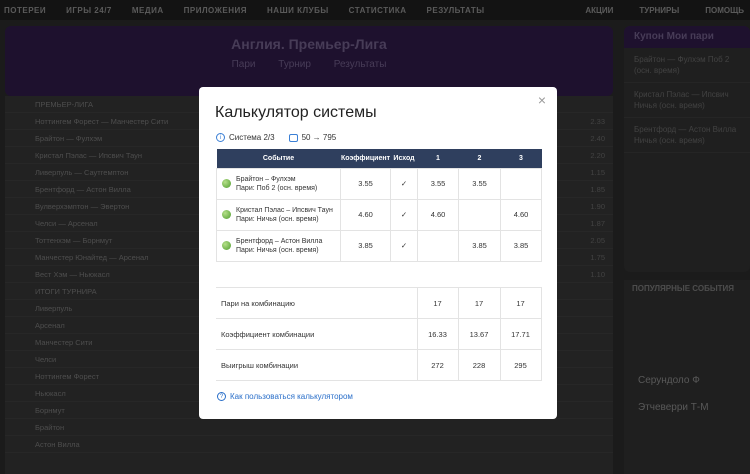 Image resolution: width=750 pixels, height=474 pixels. Describe the element at coordinates (520, 365) in the screenshot. I see `summary-cell: 295` at that location.